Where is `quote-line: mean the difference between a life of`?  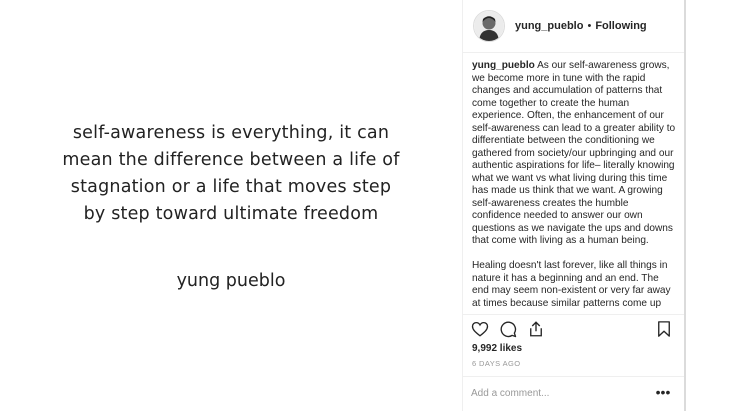
quote-line: mean the difference between a life of is located at coordinates (231, 160).